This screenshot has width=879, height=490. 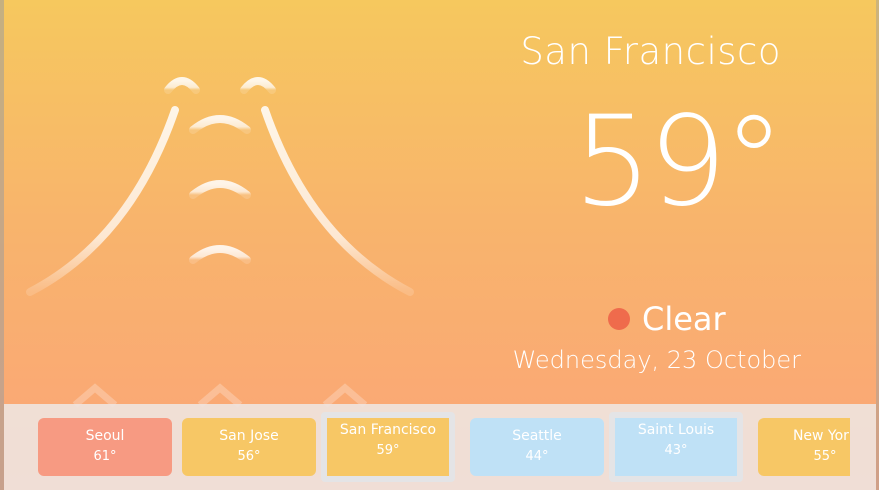 What do you see at coordinates (676, 450) in the screenshot?
I see `city-card-temp: 43°` at bounding box center [676, 450].